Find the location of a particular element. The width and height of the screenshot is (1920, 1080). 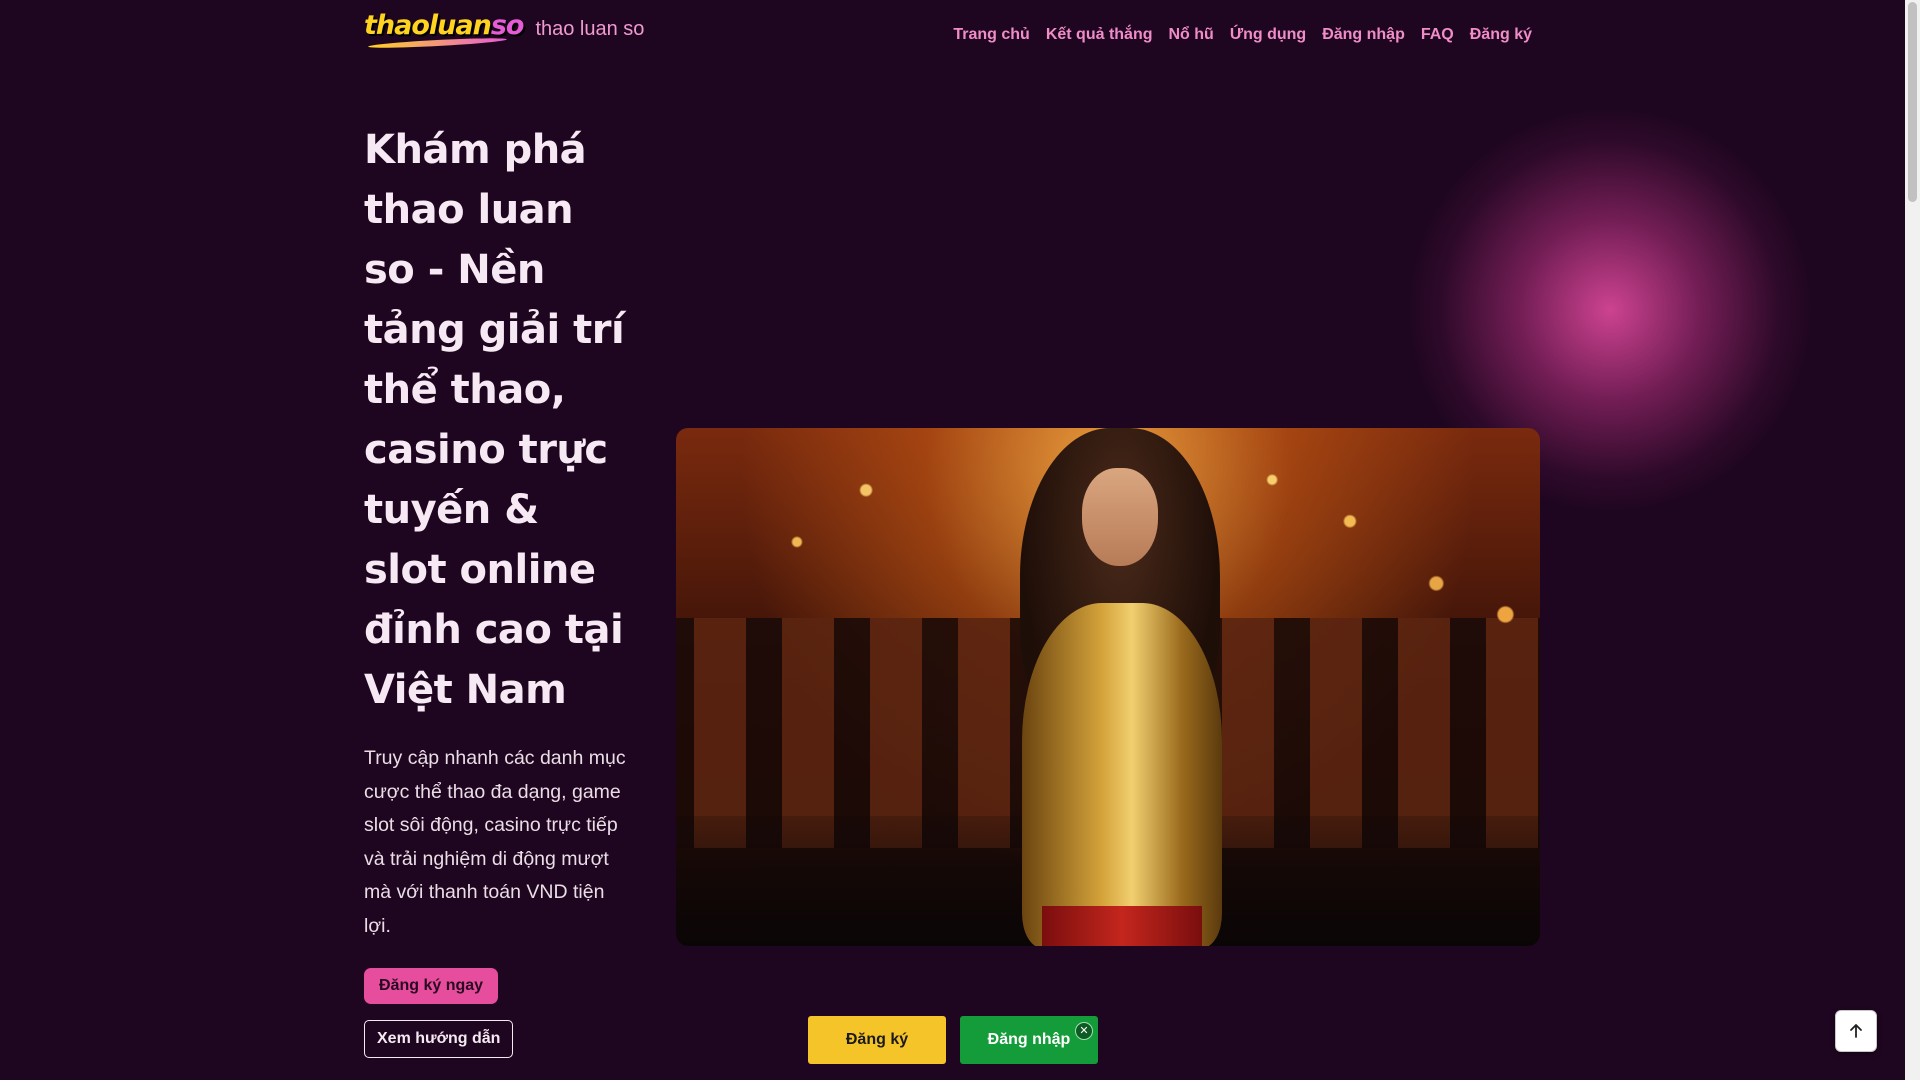

logo-text-part2: so is located at coordinates (507, 25).